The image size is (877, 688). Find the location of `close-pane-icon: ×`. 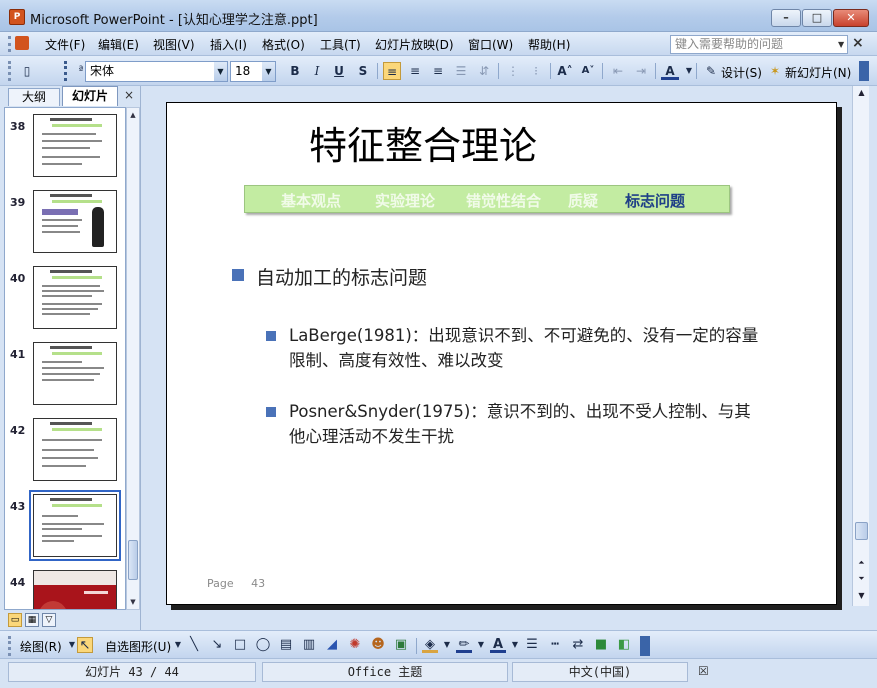

close-pane-icon: × is located at coordinates (129, 95).